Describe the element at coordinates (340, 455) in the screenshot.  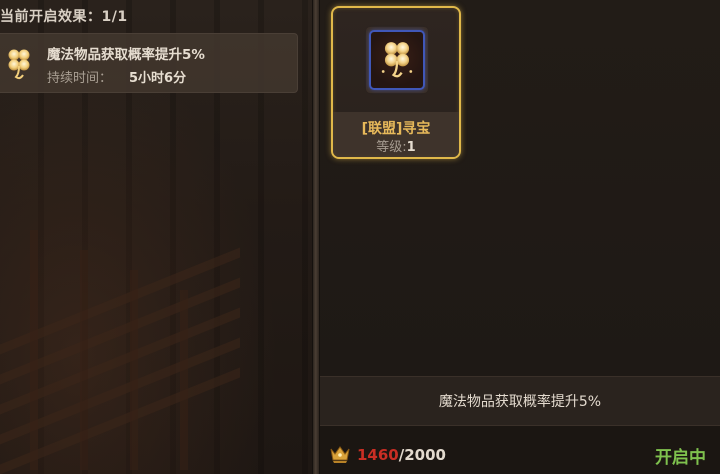
I see `crown-icon` at that location.